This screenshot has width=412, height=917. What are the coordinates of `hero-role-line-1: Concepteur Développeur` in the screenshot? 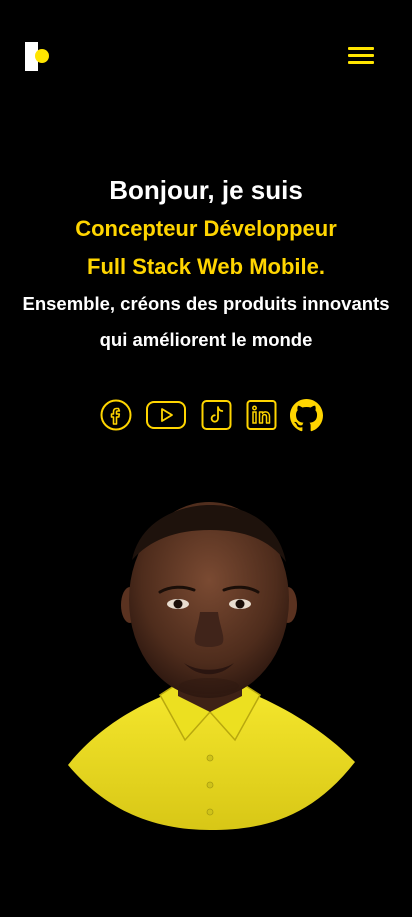 It's located at (206, 228).